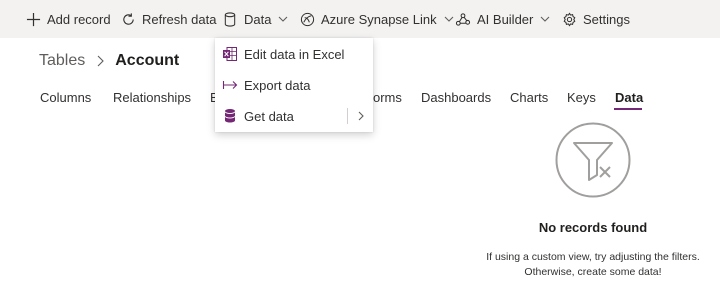  What do you see at coordinates (128, 19) in the screenshot?
I see `refresh-icon` at bounding box center [128, 19].